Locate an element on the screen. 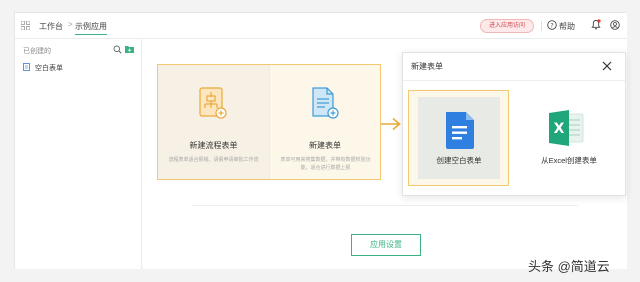 The width and height of the screenshot is (640, 282). flow-form-icon is located at coordinates (213, 103).